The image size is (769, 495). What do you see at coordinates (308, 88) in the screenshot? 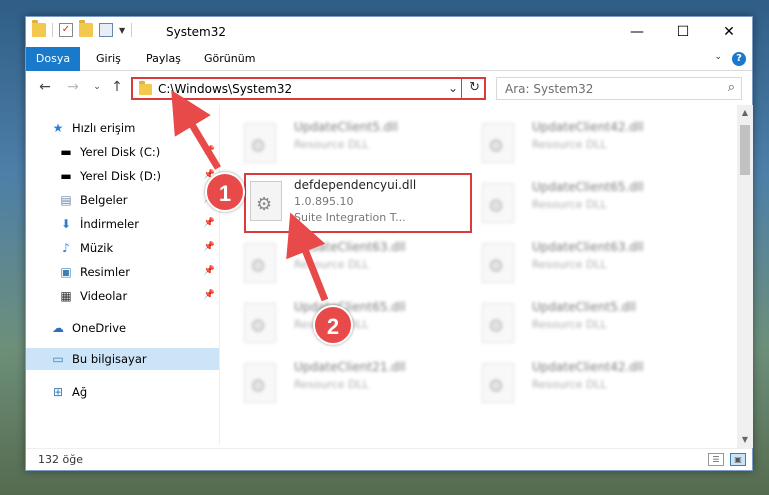
I see `address-bar: C:\Windows\System32 ⌄ ↻` at bounding box center [308, 88].